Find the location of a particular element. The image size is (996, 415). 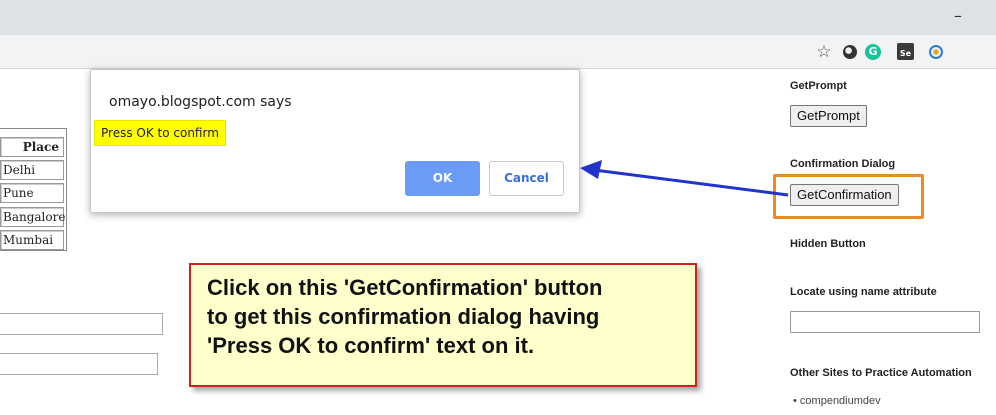

extension-icon: ◉ is located at coordinates (936, 52).